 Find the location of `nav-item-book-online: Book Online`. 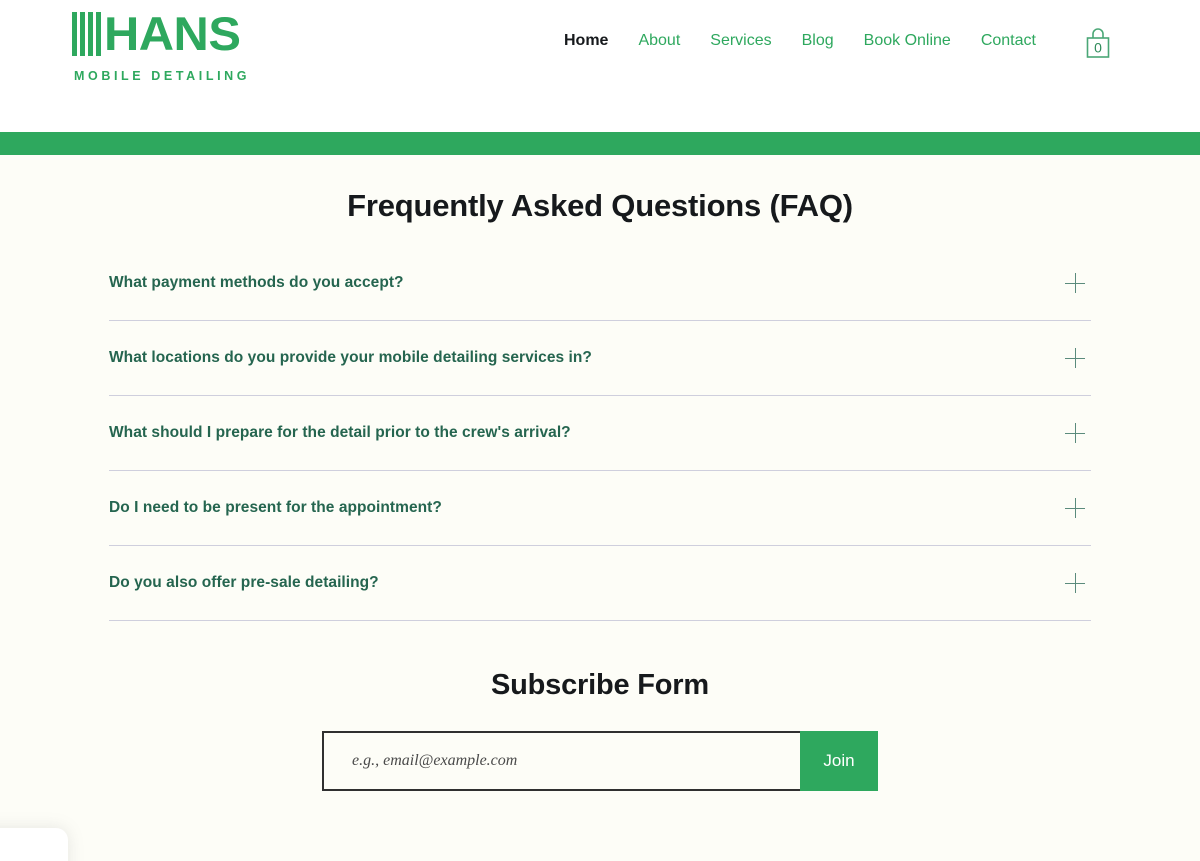

nav-item-book-online: Book Online is located at coordinates (907, 41).